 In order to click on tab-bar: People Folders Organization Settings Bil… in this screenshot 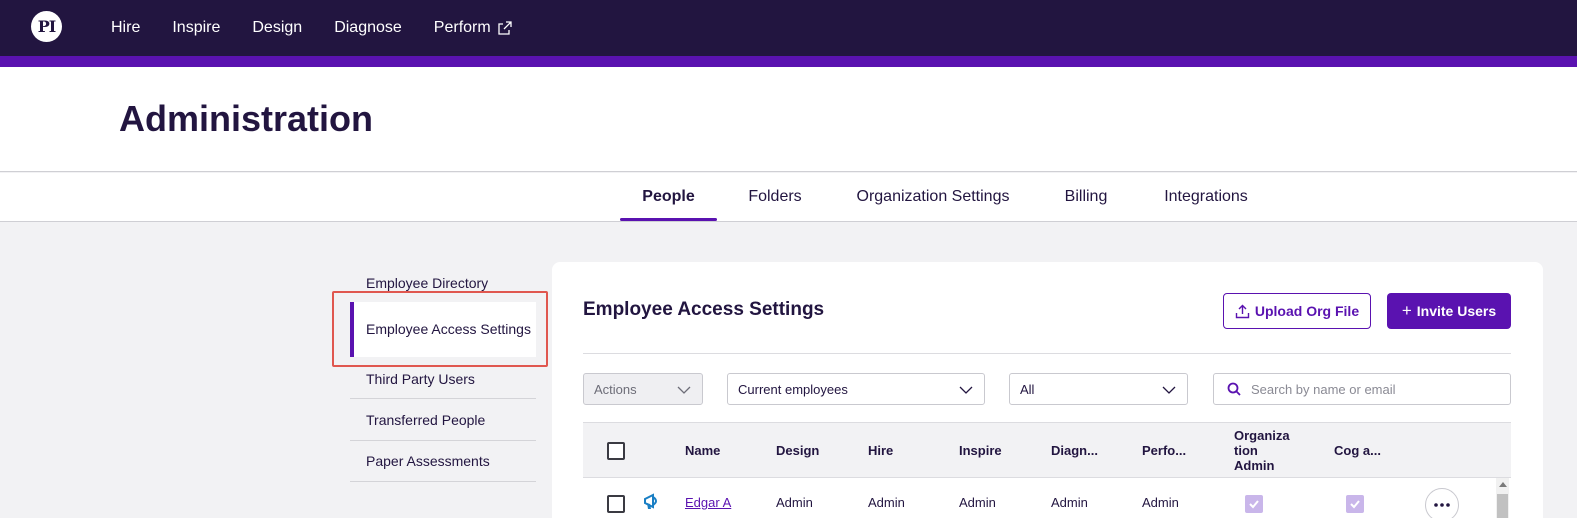, I will do `click(788, 197)`.